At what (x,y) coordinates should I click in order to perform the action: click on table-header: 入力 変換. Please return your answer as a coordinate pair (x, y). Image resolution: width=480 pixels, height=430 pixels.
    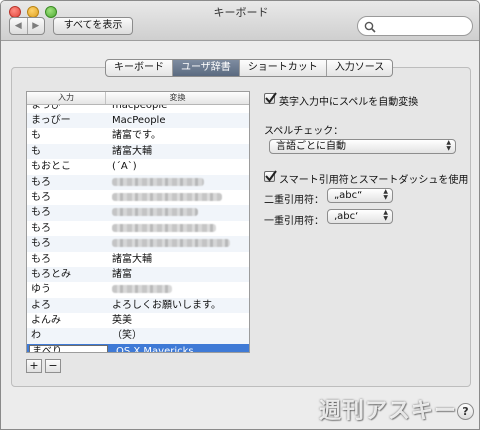
    Looking at the image, I should click on (138, 98).